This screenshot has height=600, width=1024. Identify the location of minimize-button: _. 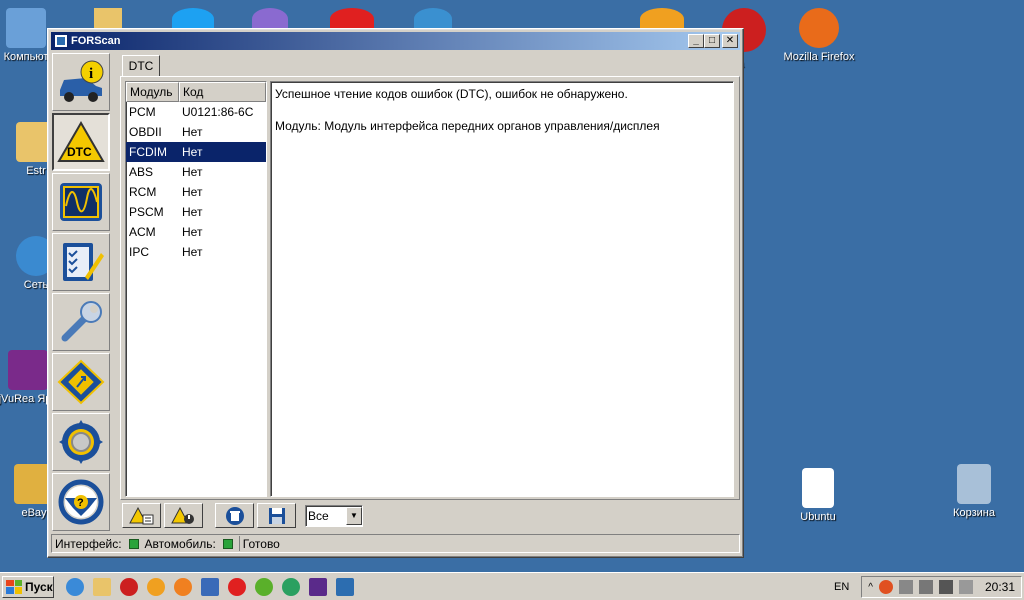
(696, 41).